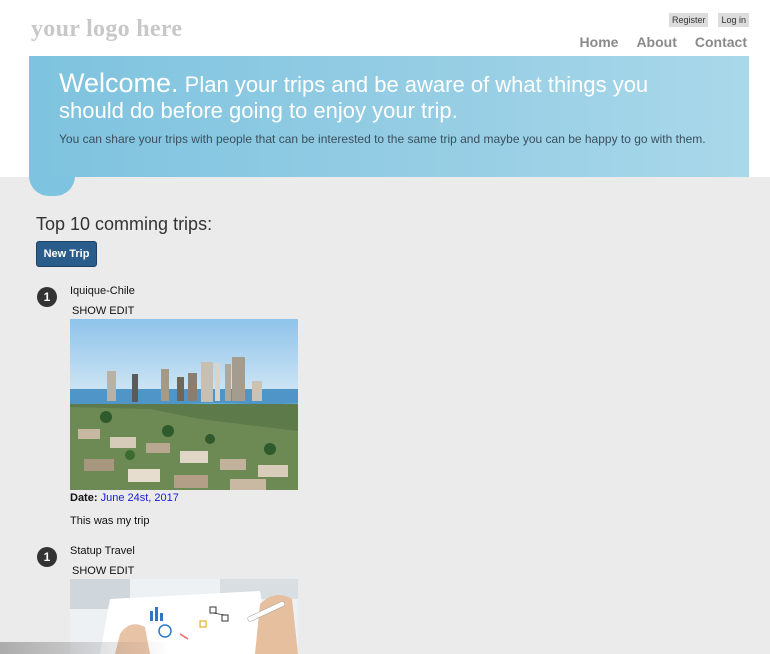 The image size is (770, 654). I want to click on scrollbar-shadow, so click(85, 648).